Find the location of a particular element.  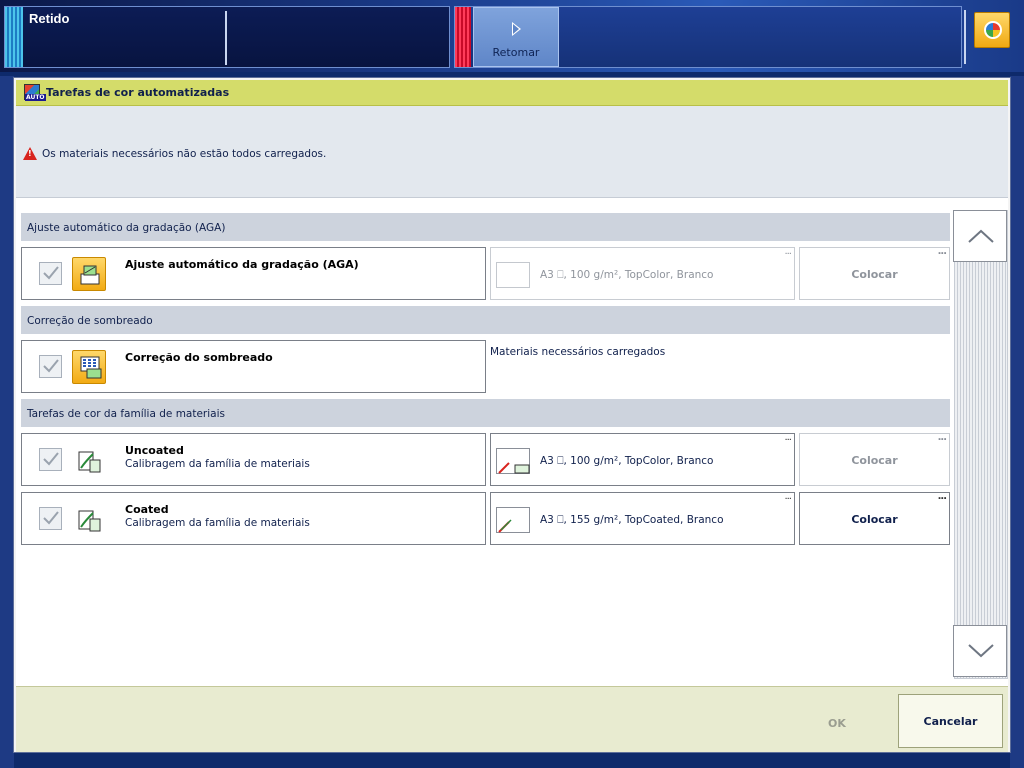

printer-gradation-icon is located at coordinates (89, 274).